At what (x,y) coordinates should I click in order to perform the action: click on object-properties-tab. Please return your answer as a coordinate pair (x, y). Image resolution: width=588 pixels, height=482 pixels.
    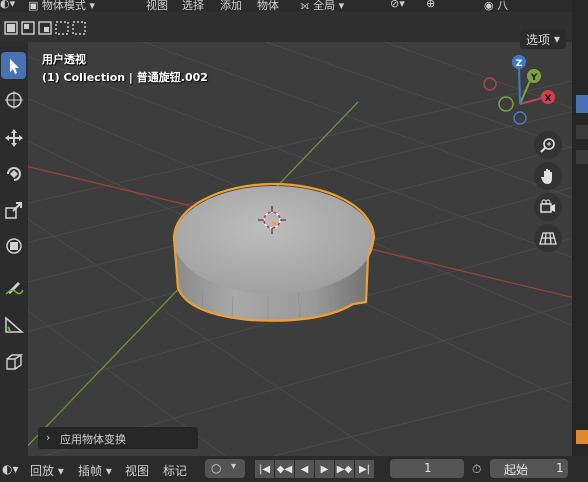
    Looking at the image, I should click on (582, 437).